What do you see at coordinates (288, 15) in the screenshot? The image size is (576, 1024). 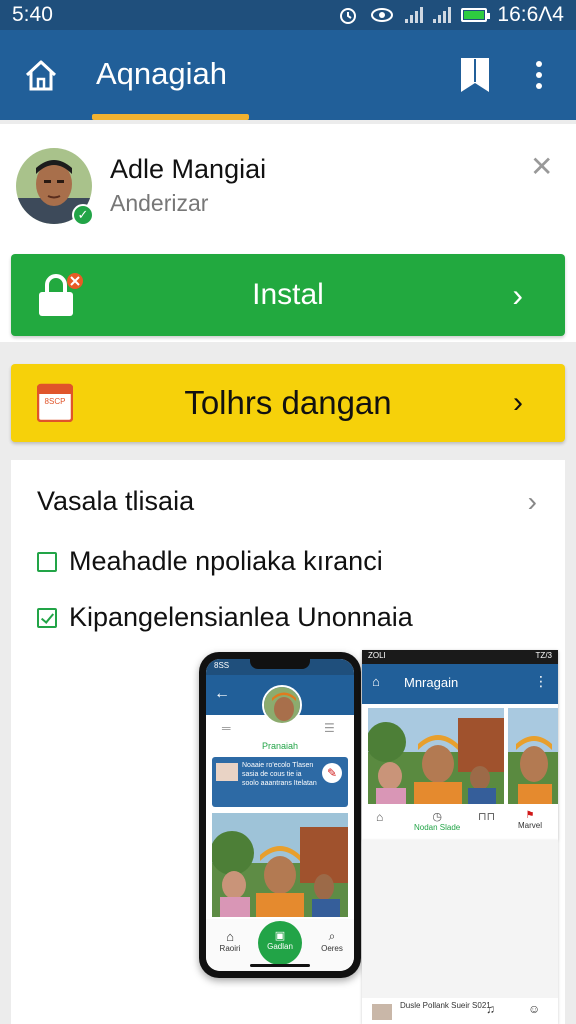 I see `status-bar: 5:40 16:6Λ4` at bounding box center [288, 15].